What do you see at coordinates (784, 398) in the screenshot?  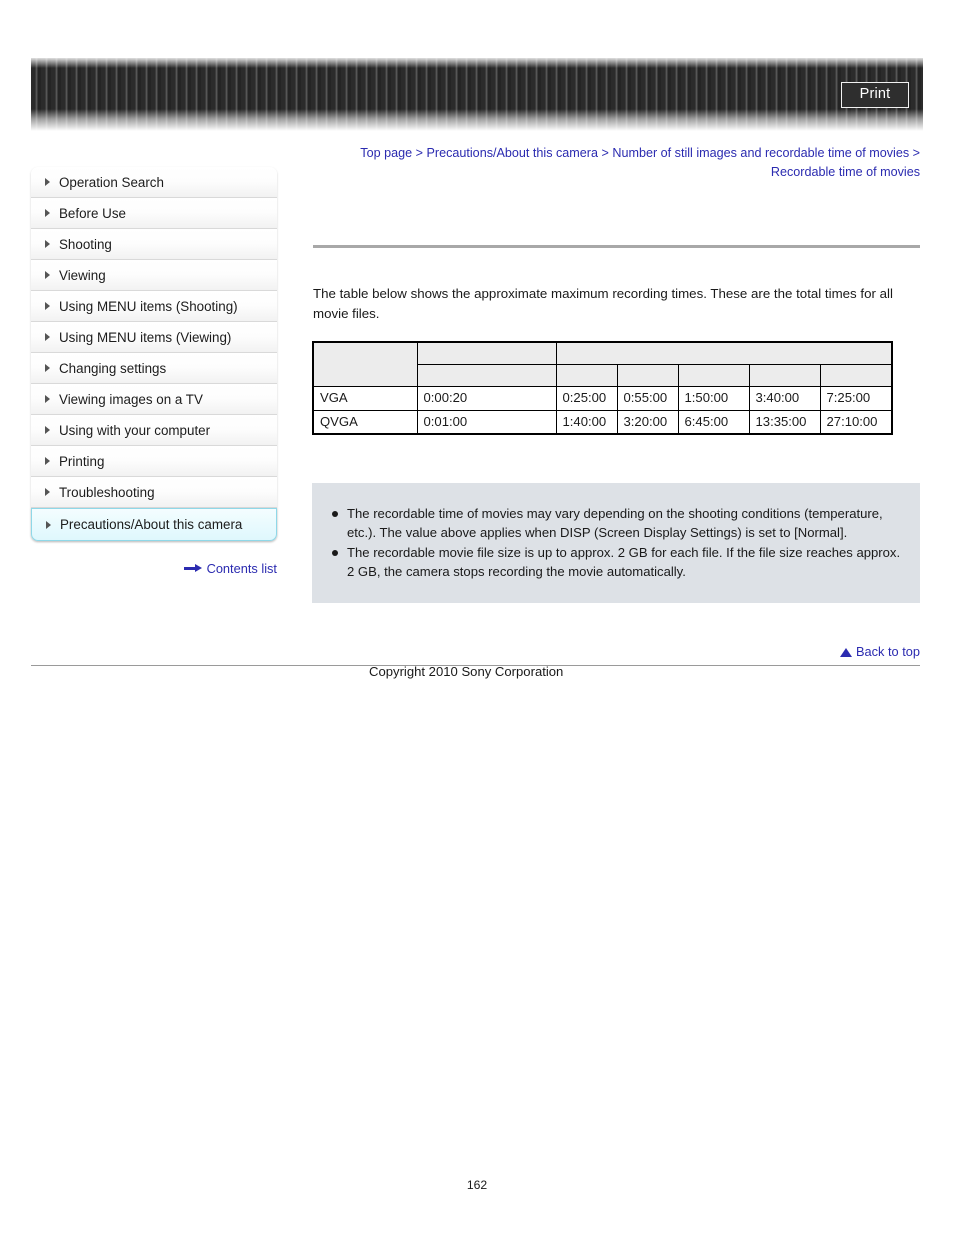 I see `table-cell: 3:40:00` at bounding box center [784, 398].